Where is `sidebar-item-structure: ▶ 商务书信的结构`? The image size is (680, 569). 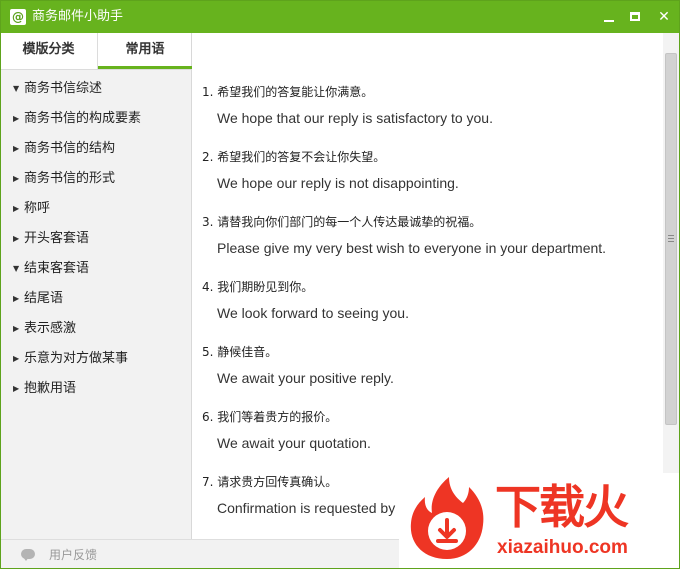
sidebar-item-structure: ▶ 商务书信的结构 is located at coordinates (96, 149).